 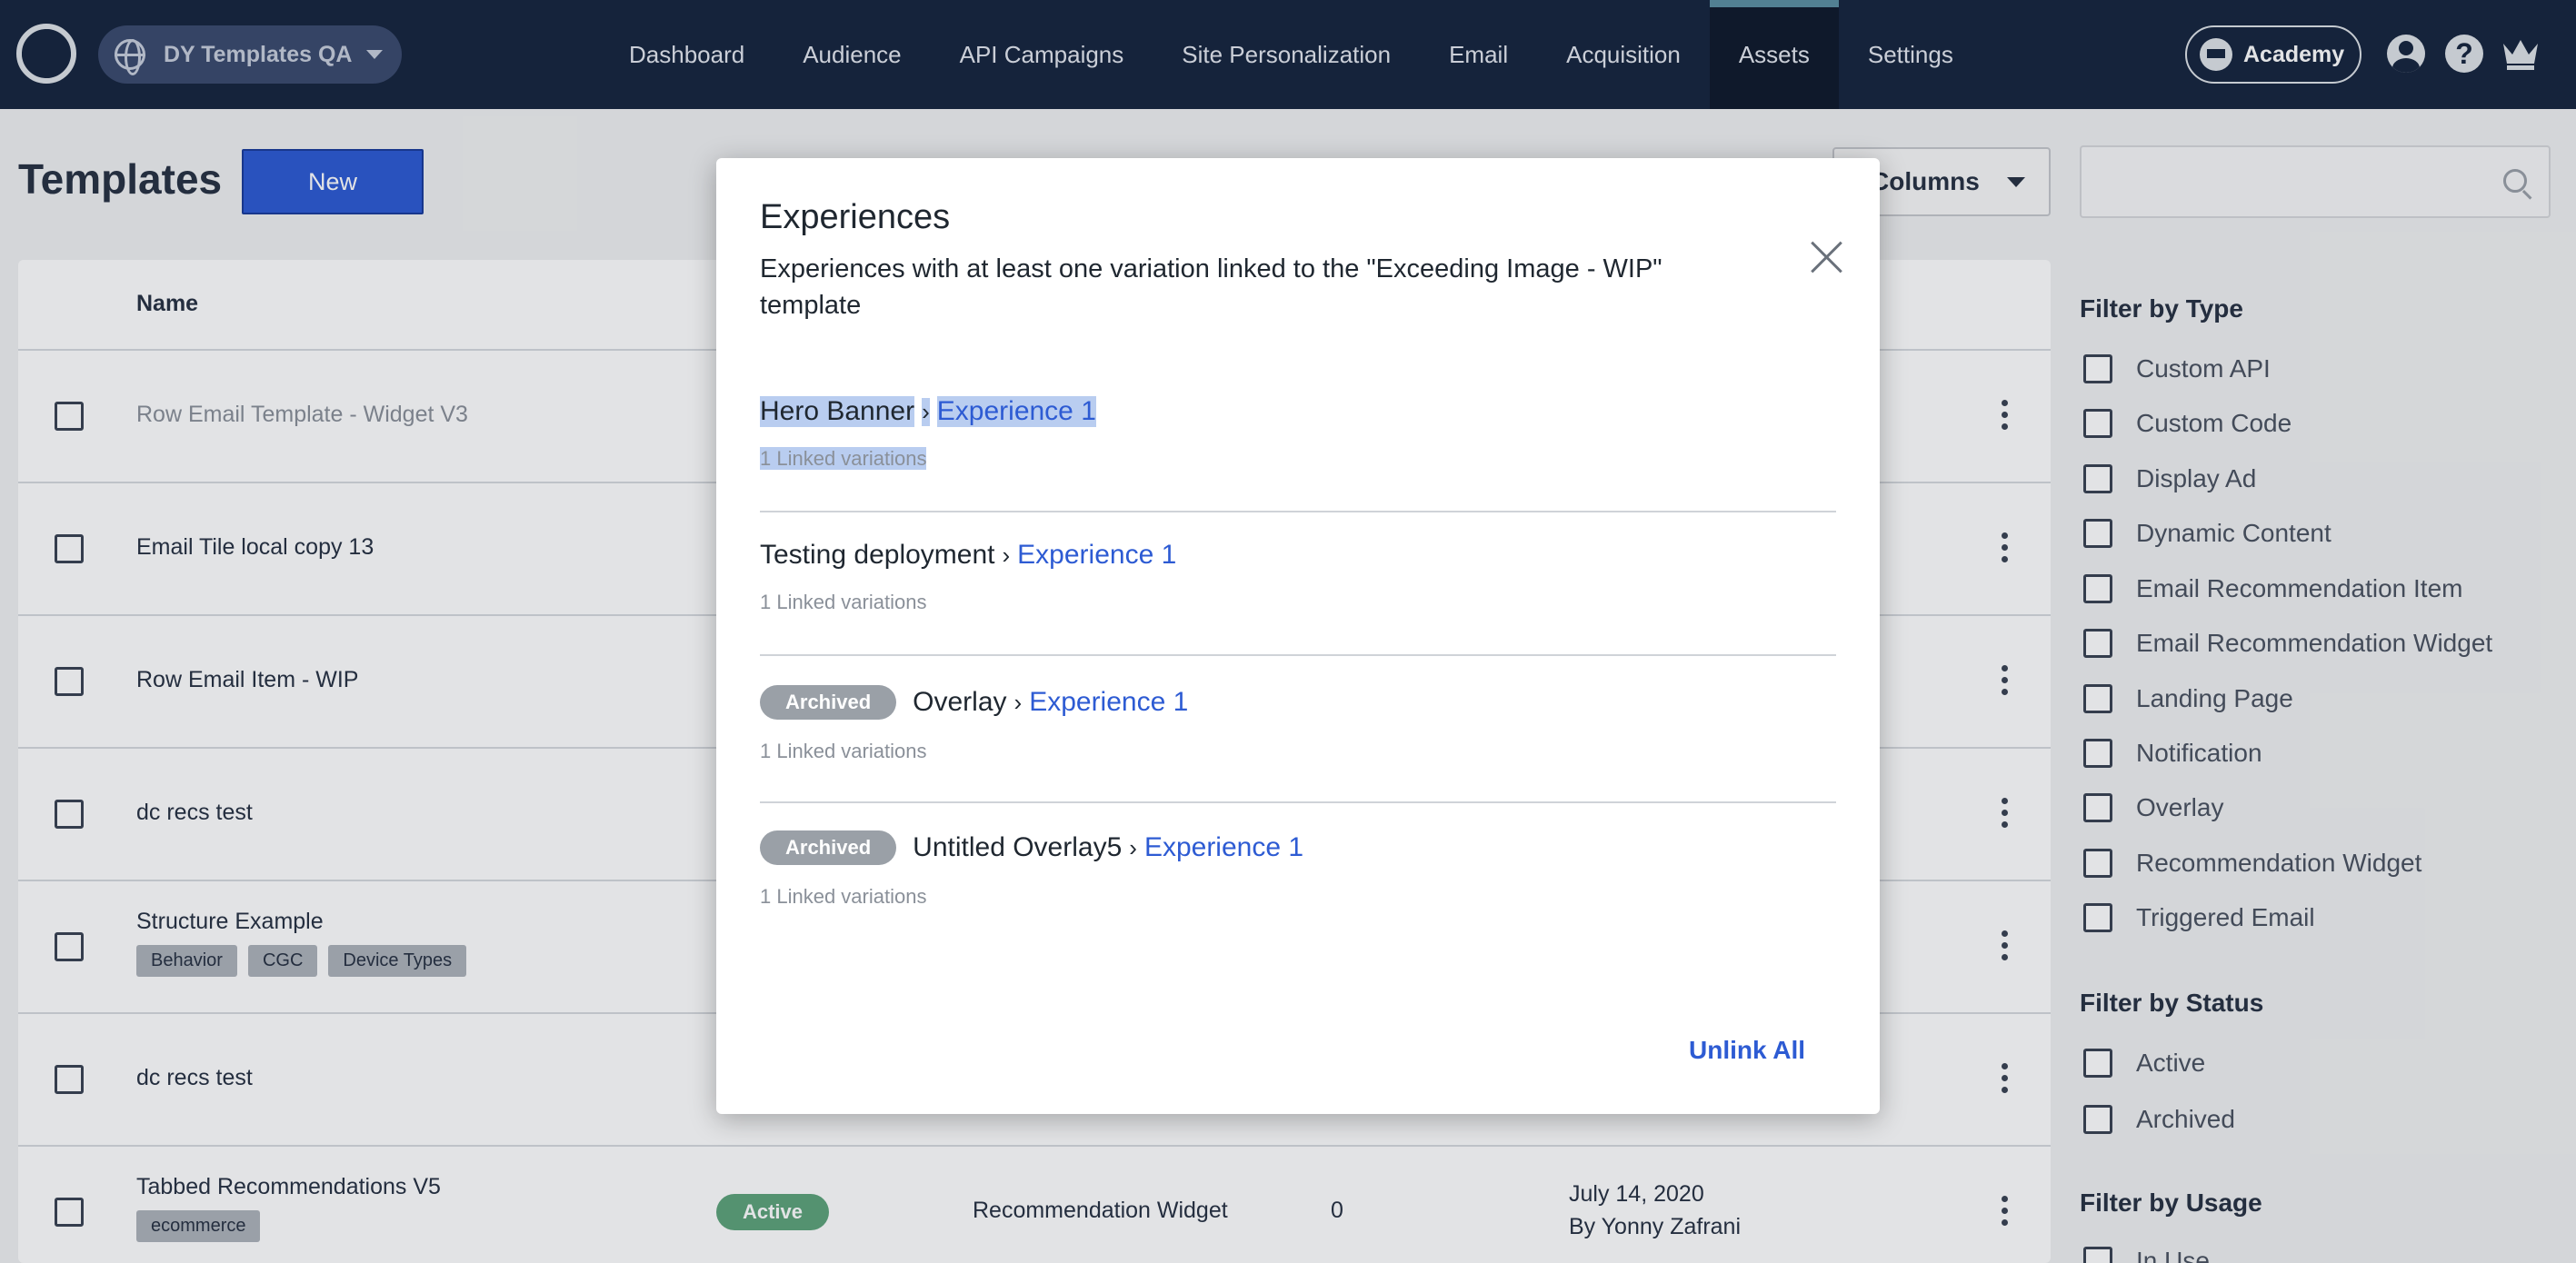 What do you see at coordinates (1018, 847) in the screenshot?
I see `campaign-name: Untitled Overlay5` at bounding box center [1018, 847].